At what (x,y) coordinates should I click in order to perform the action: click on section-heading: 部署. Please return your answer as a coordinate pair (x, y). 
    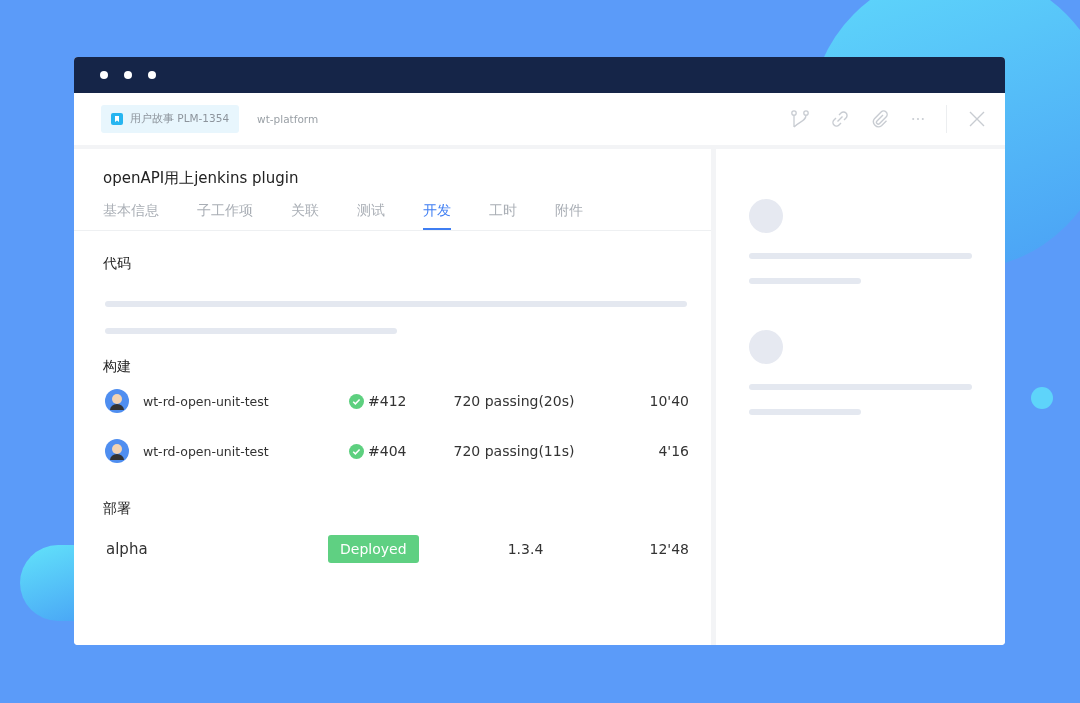
    Looking at the image, I should click on (117, 509).